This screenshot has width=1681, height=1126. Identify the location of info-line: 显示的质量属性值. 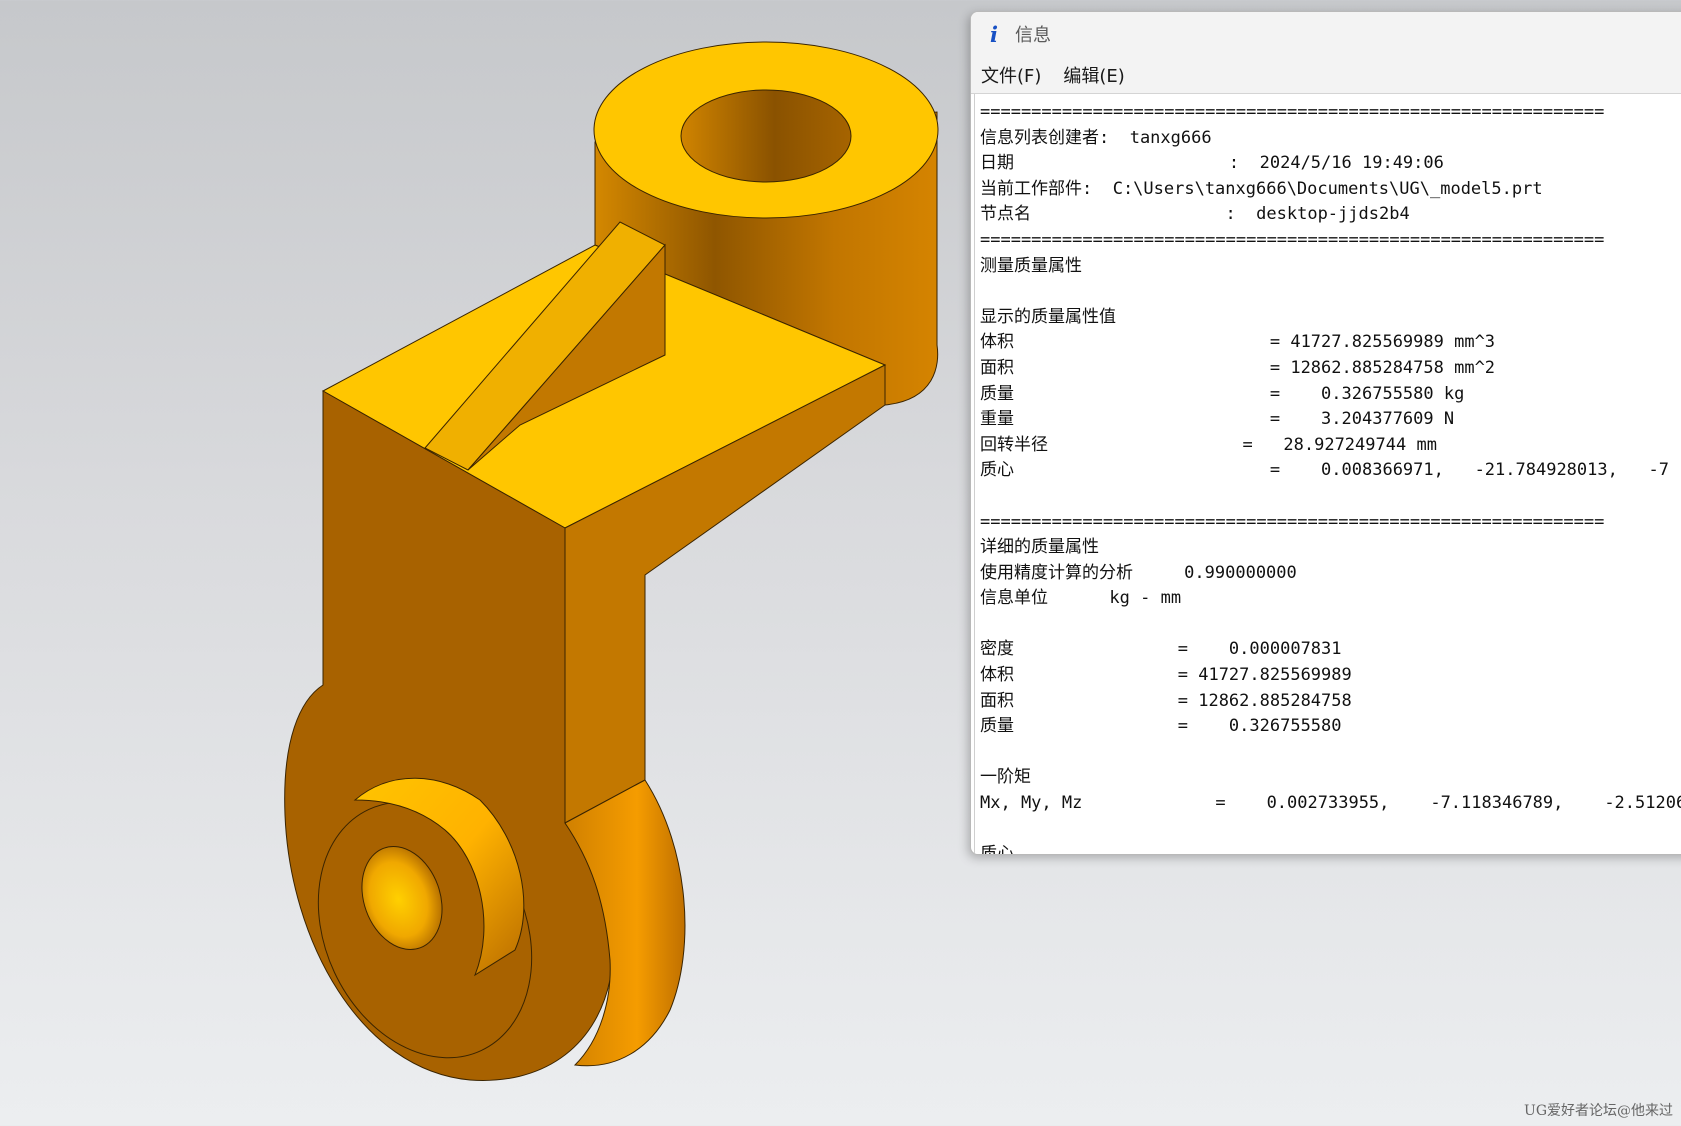
(1048, 316).